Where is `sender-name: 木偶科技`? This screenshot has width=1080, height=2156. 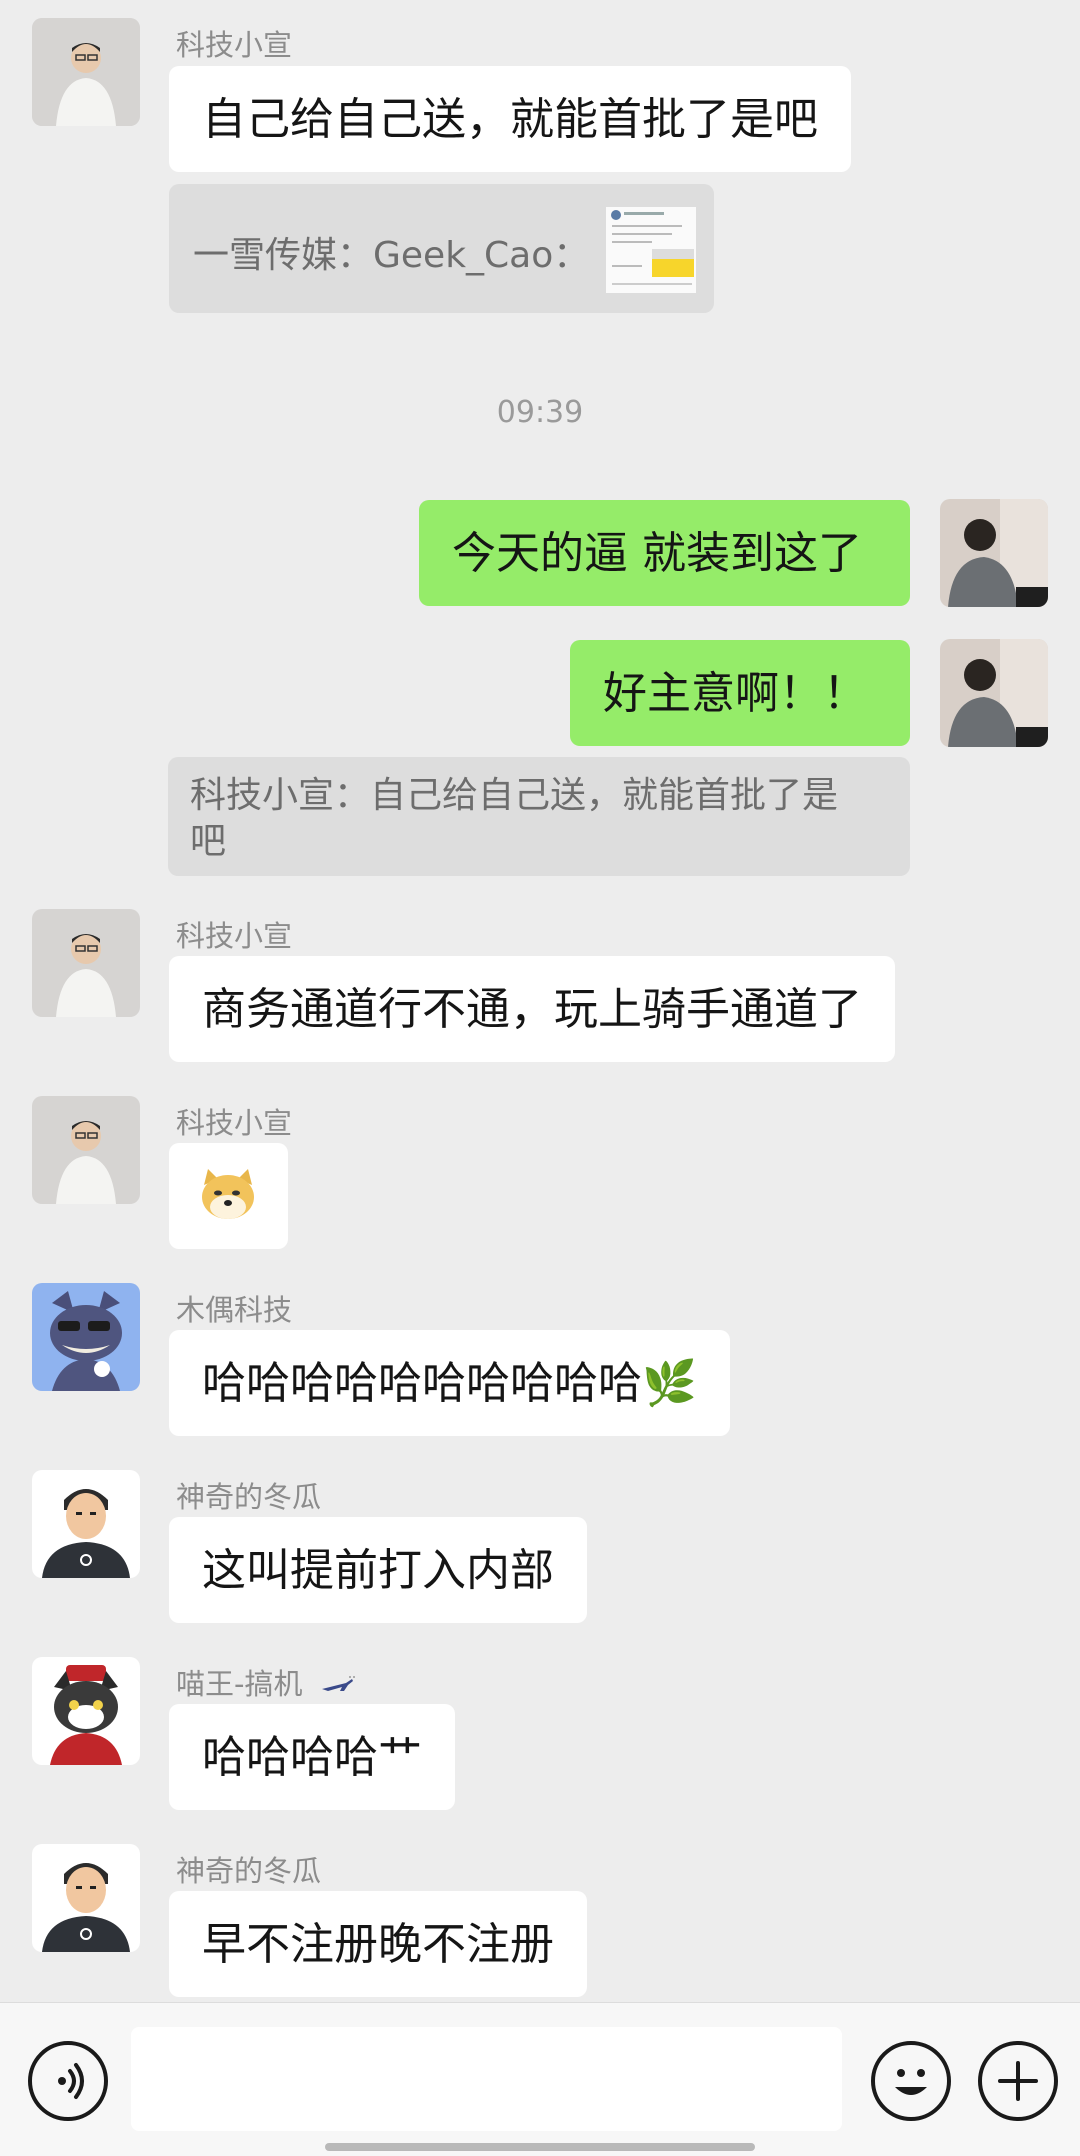
sender-name: 木偶科技 is located at coordinates (234, 1310).